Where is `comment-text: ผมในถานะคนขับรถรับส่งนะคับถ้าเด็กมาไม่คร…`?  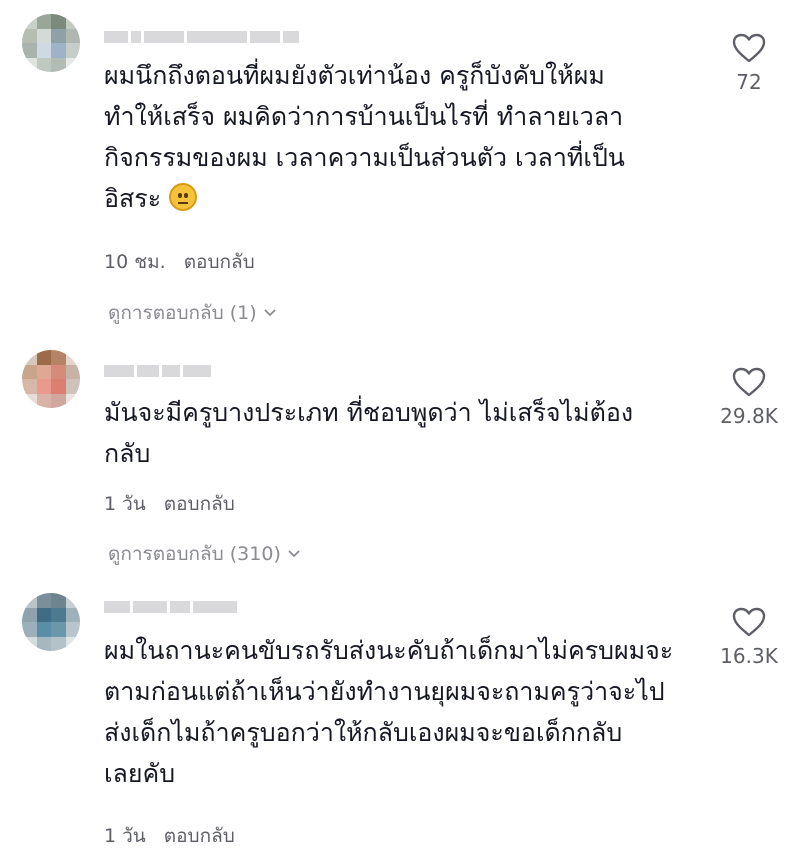 comment-text: ผมในถานะคนขับรถรับส่งนะคับถ้าเด็กมาไม่คร… is located at coordinates (389, 712).